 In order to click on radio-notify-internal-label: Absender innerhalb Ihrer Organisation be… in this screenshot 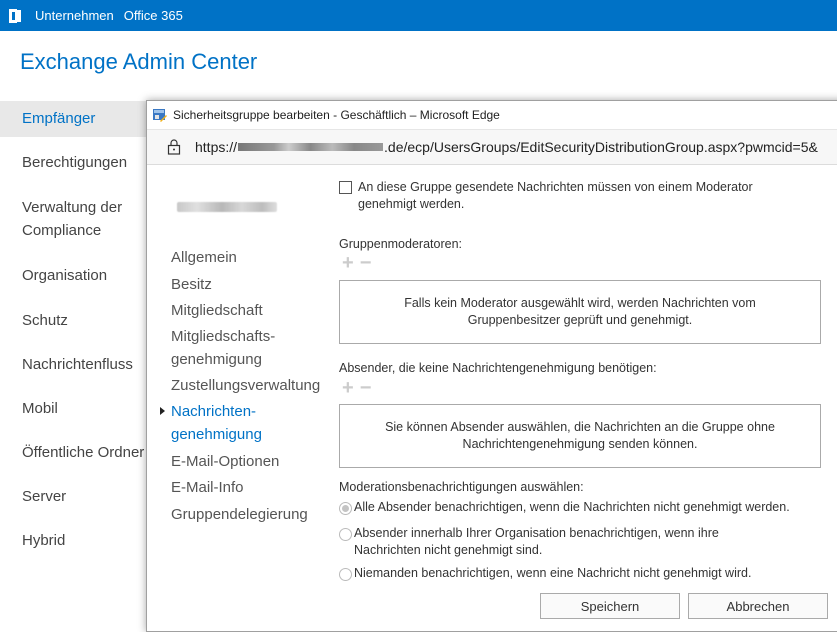, I will do `click(536, 541)`.